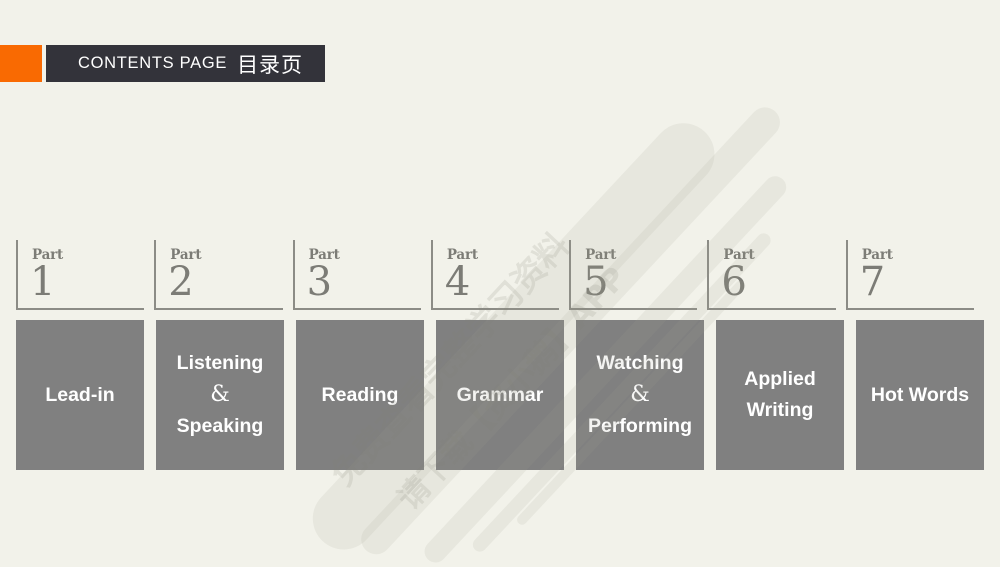 This screenshot has width=1000, height=567. I want to click on header-title-english: CONTENTS PAGE, so click(153, 63).